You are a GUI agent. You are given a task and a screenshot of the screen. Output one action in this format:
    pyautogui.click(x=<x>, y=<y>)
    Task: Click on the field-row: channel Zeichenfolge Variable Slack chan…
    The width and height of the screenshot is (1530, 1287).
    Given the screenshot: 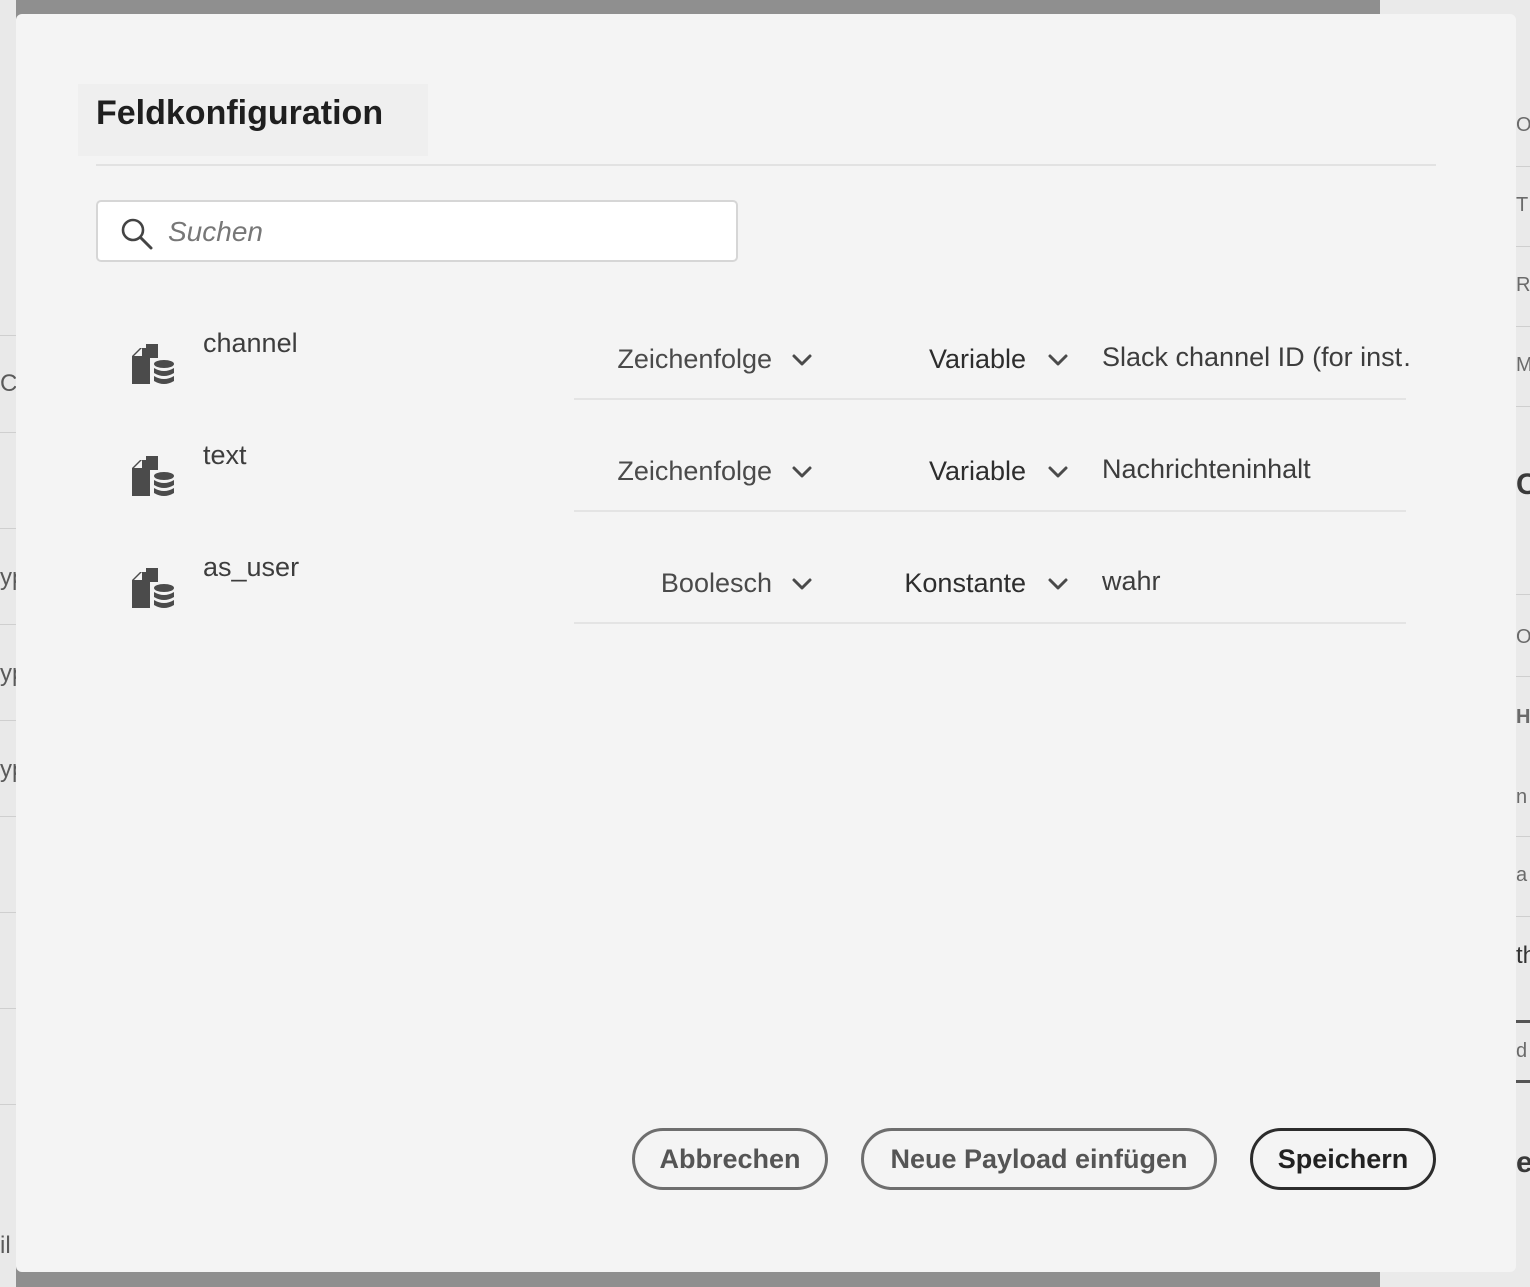 What is the action you would take?
    pyautogui.click(x=766, y=380)
    